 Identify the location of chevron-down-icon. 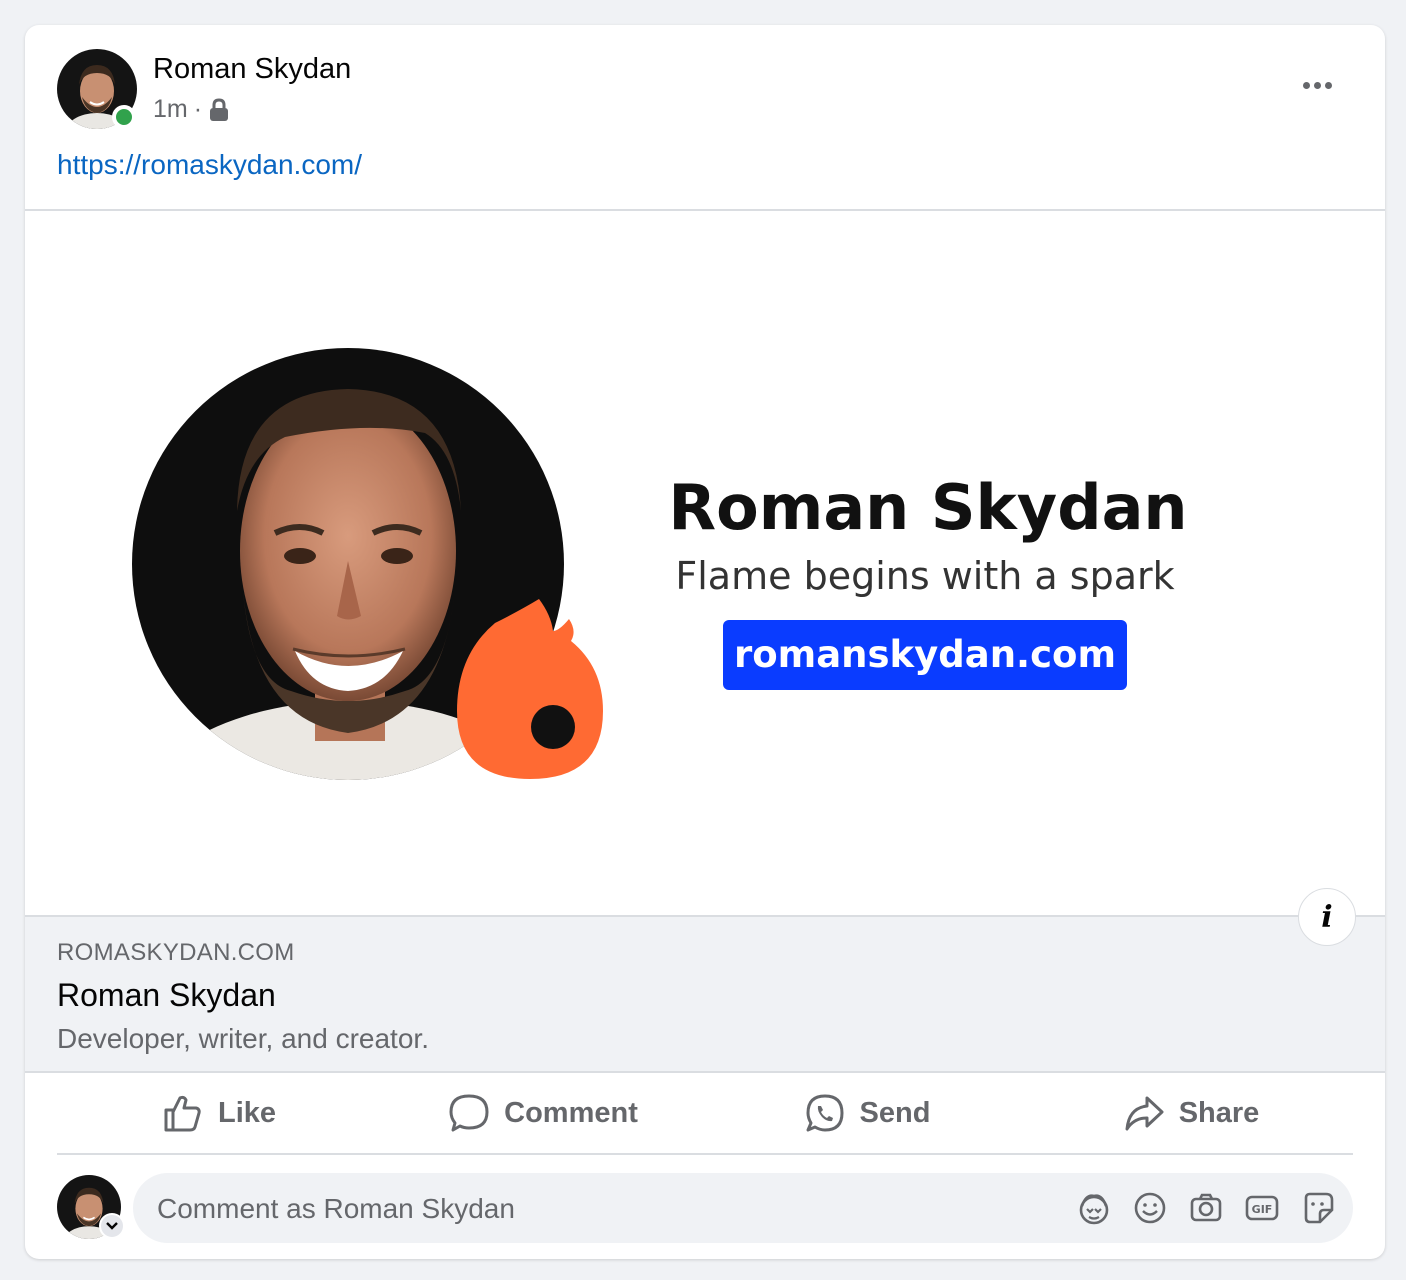
(112, 1226).